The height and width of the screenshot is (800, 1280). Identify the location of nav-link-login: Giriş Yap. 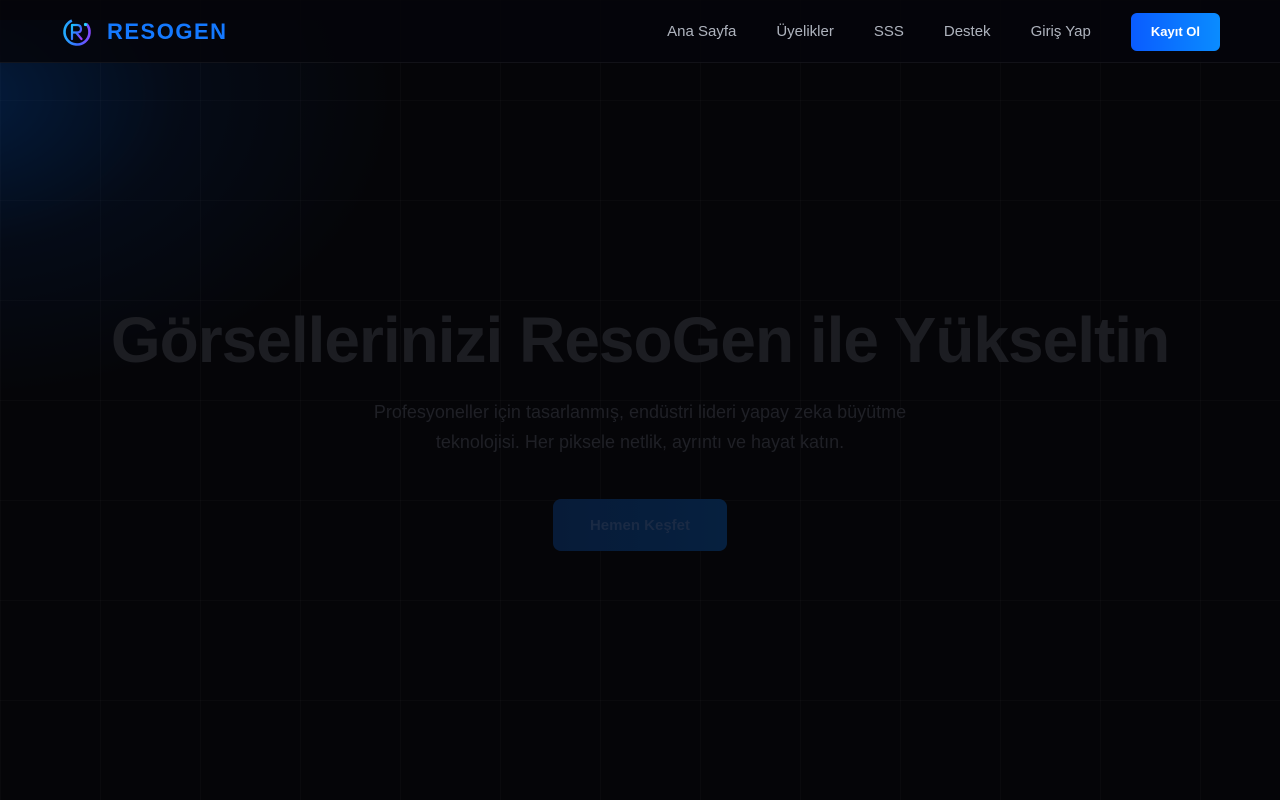
(1061, 32).